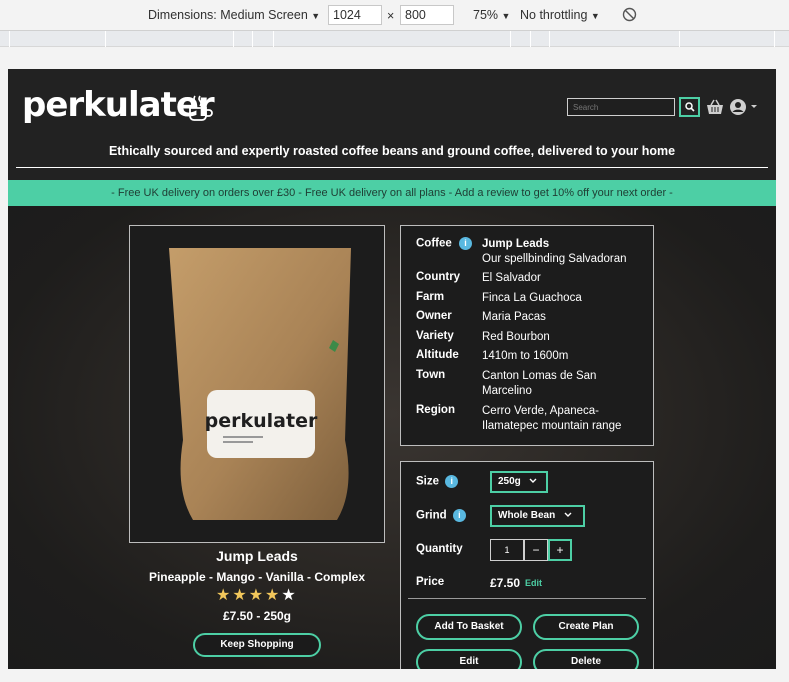 The image size is (789, 682). I want to click on search-button, so click(689, 107).